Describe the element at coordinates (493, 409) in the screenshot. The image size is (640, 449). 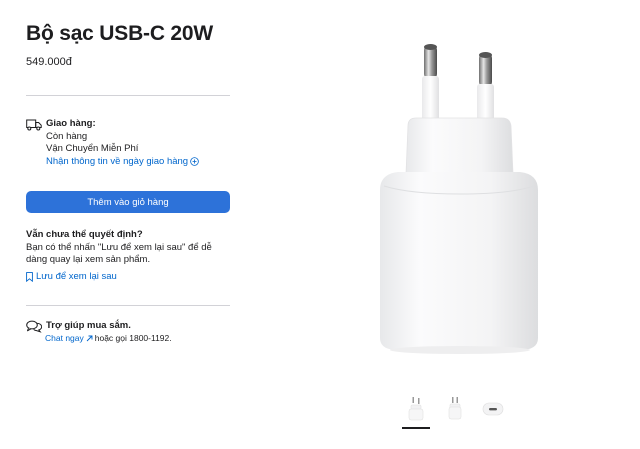
I see `thumbnail-charger-port` at that location.